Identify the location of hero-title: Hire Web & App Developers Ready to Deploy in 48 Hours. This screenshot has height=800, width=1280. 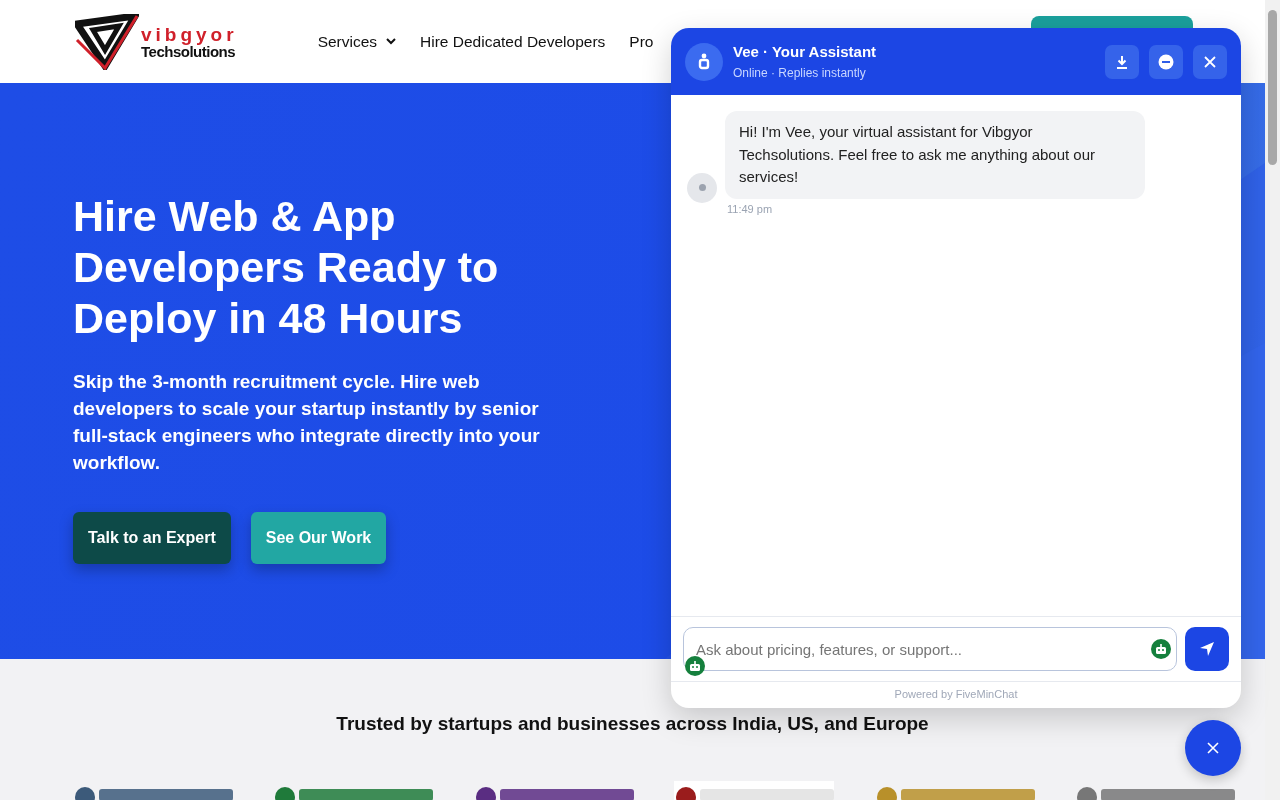
(286, 267).